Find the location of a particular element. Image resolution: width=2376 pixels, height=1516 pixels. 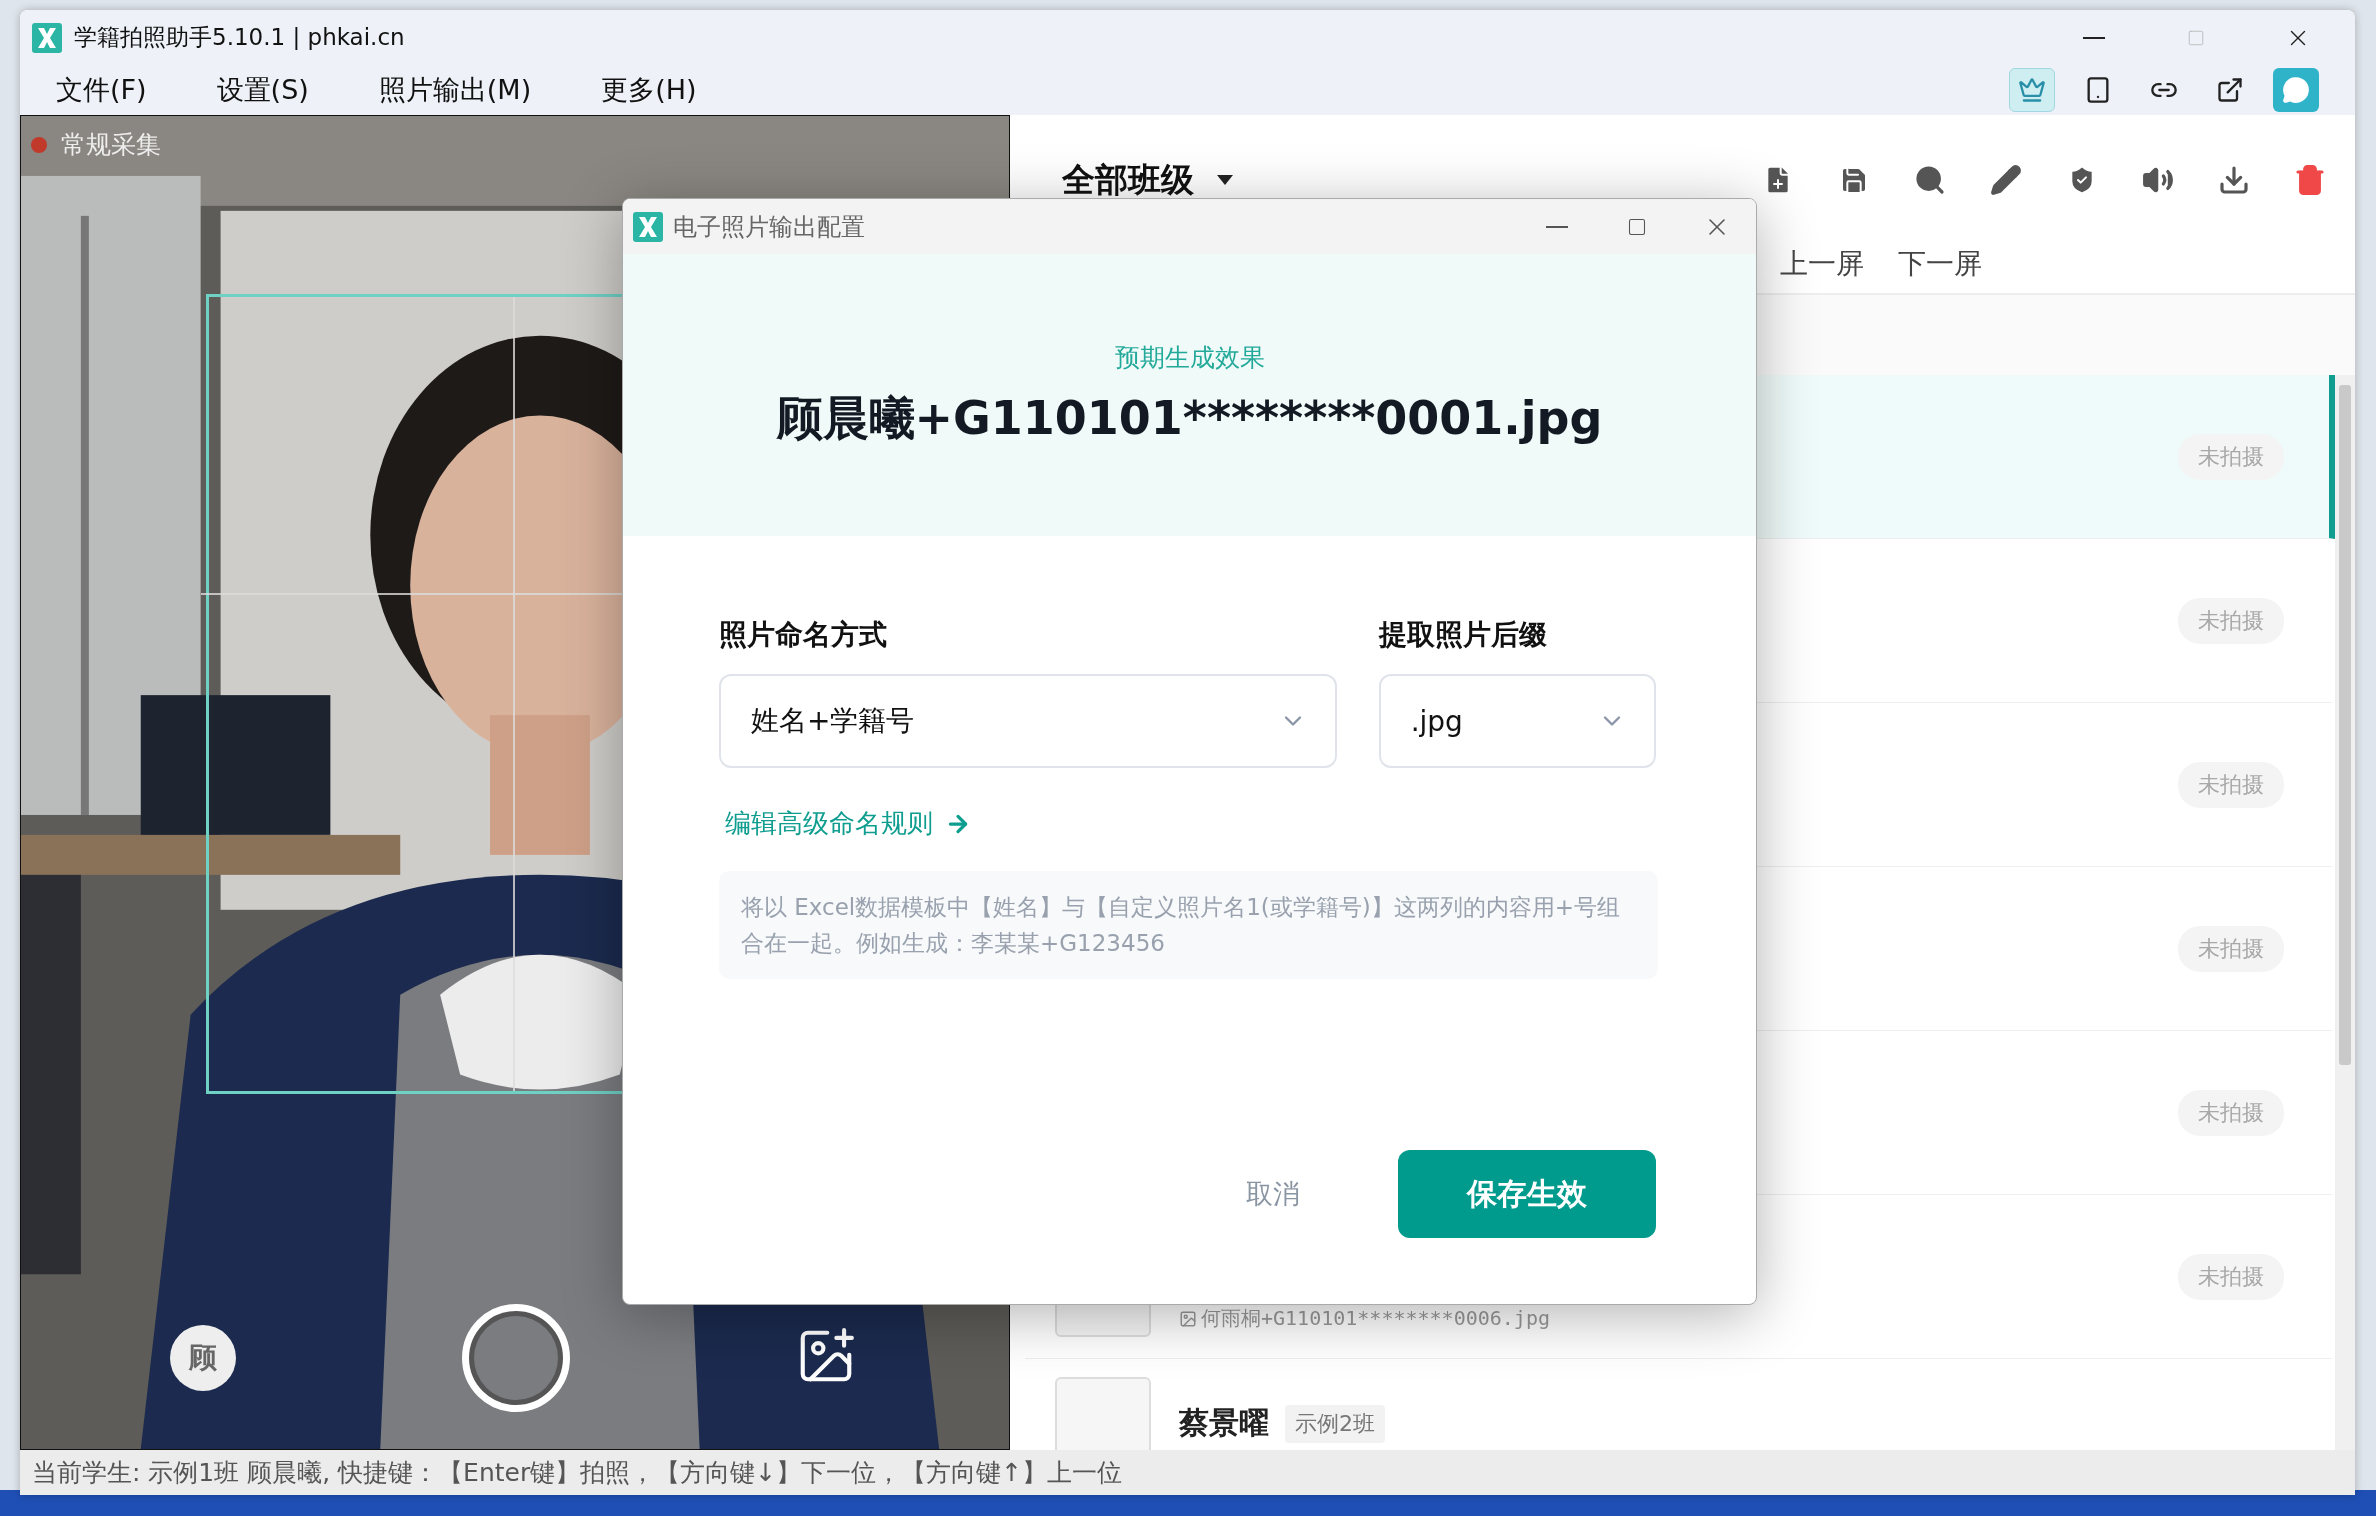

mode-label: 常规采集 is located at coordinates (111, 145).